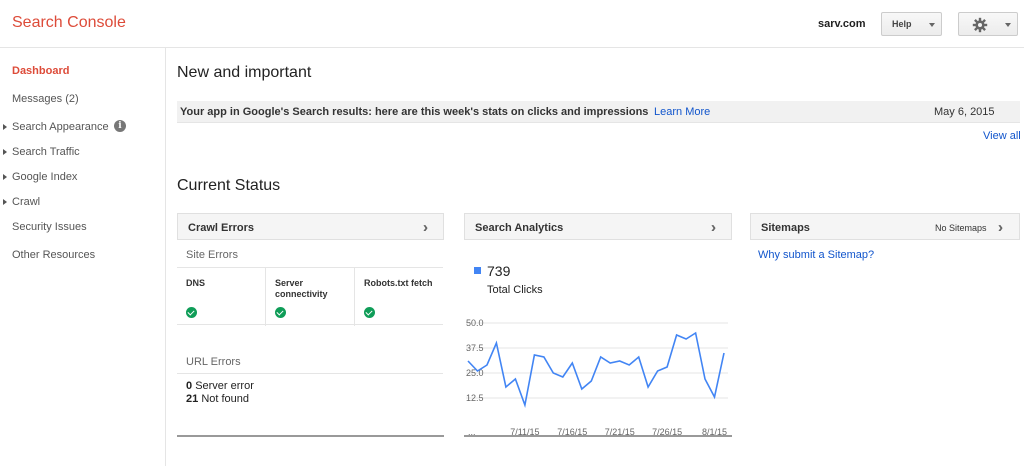 The image size is (1024, 466). I want to click on sidebar-item-search-appearance: Search Appearance, so click(60, 127).